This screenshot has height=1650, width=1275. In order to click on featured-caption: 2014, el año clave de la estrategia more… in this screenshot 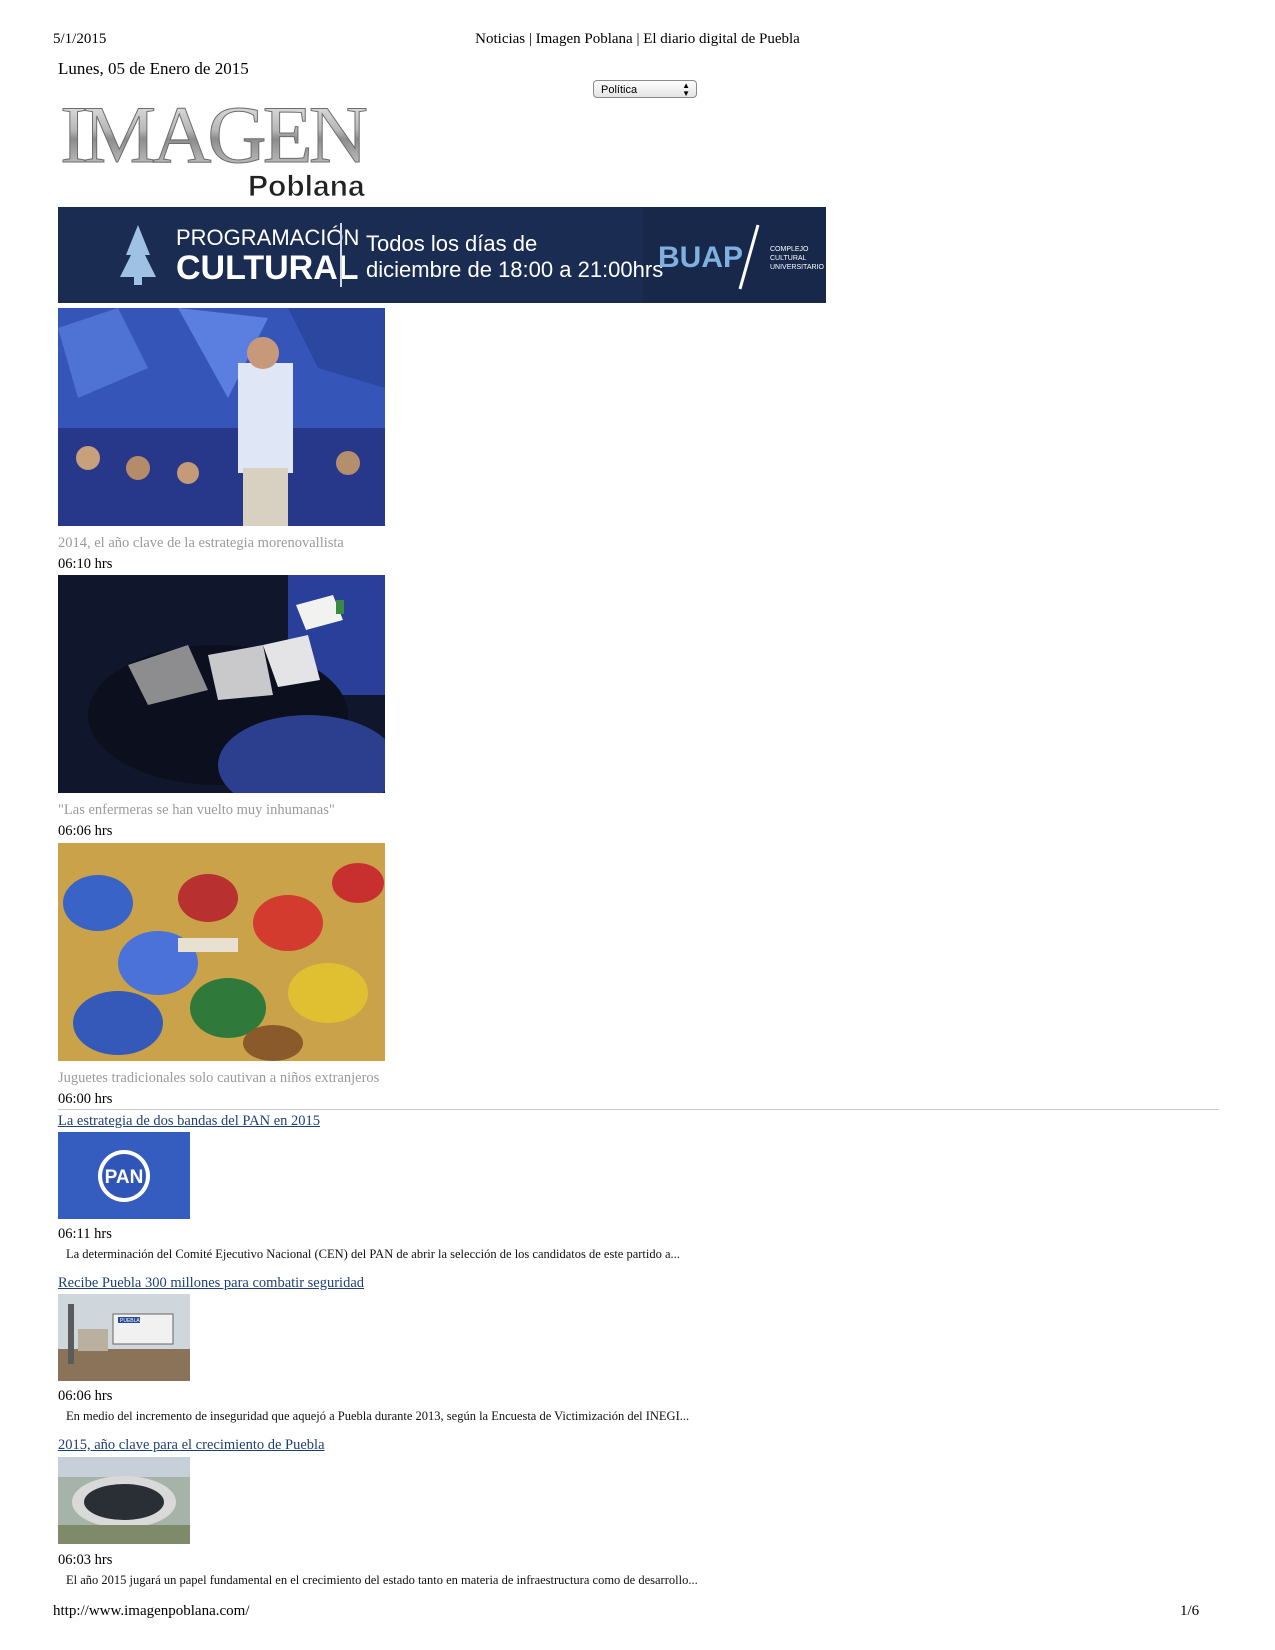, I will do `click(201, 543)`.